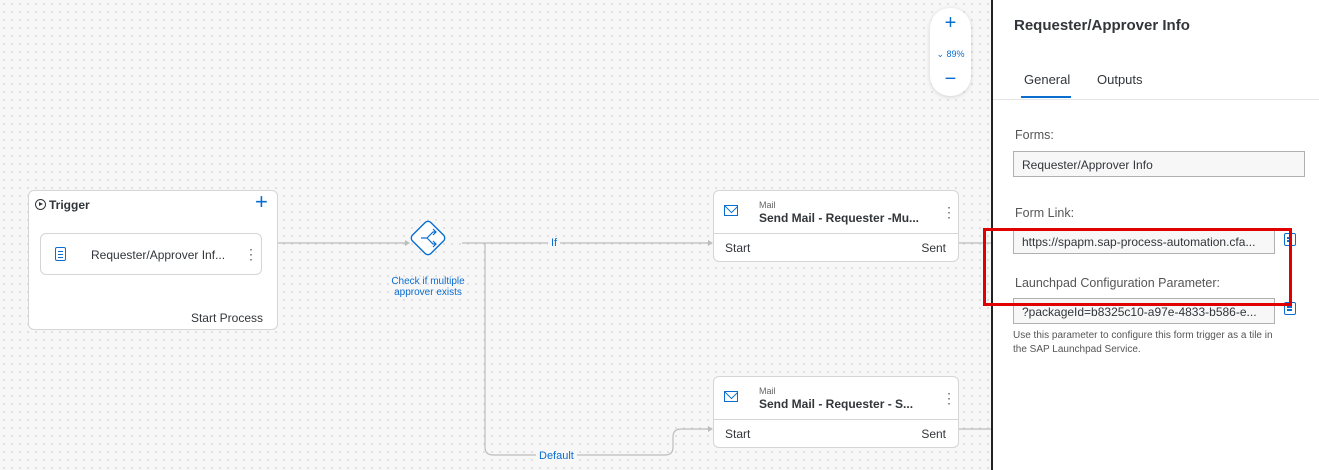 This screenshot has height=470, width=1319. I want to click on zoom-level: ⌄ 89%, so click(950, 54).